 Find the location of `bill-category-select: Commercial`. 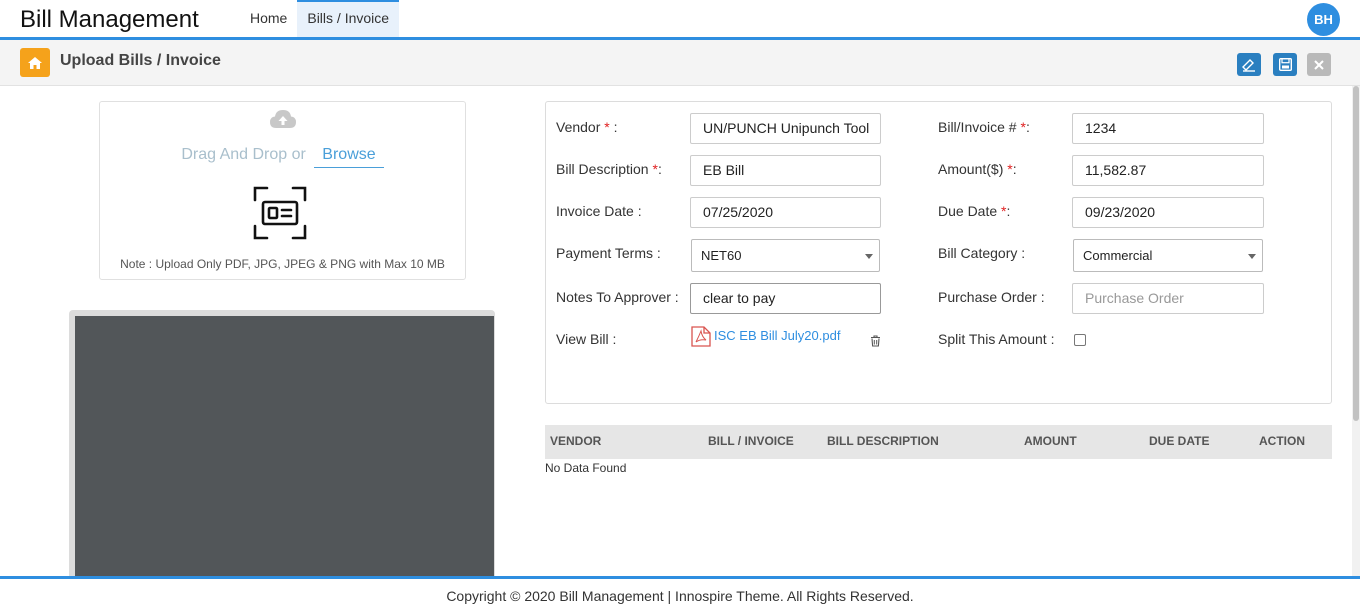

bill-category-select: Commercial is located at coordinates (1168, 255).